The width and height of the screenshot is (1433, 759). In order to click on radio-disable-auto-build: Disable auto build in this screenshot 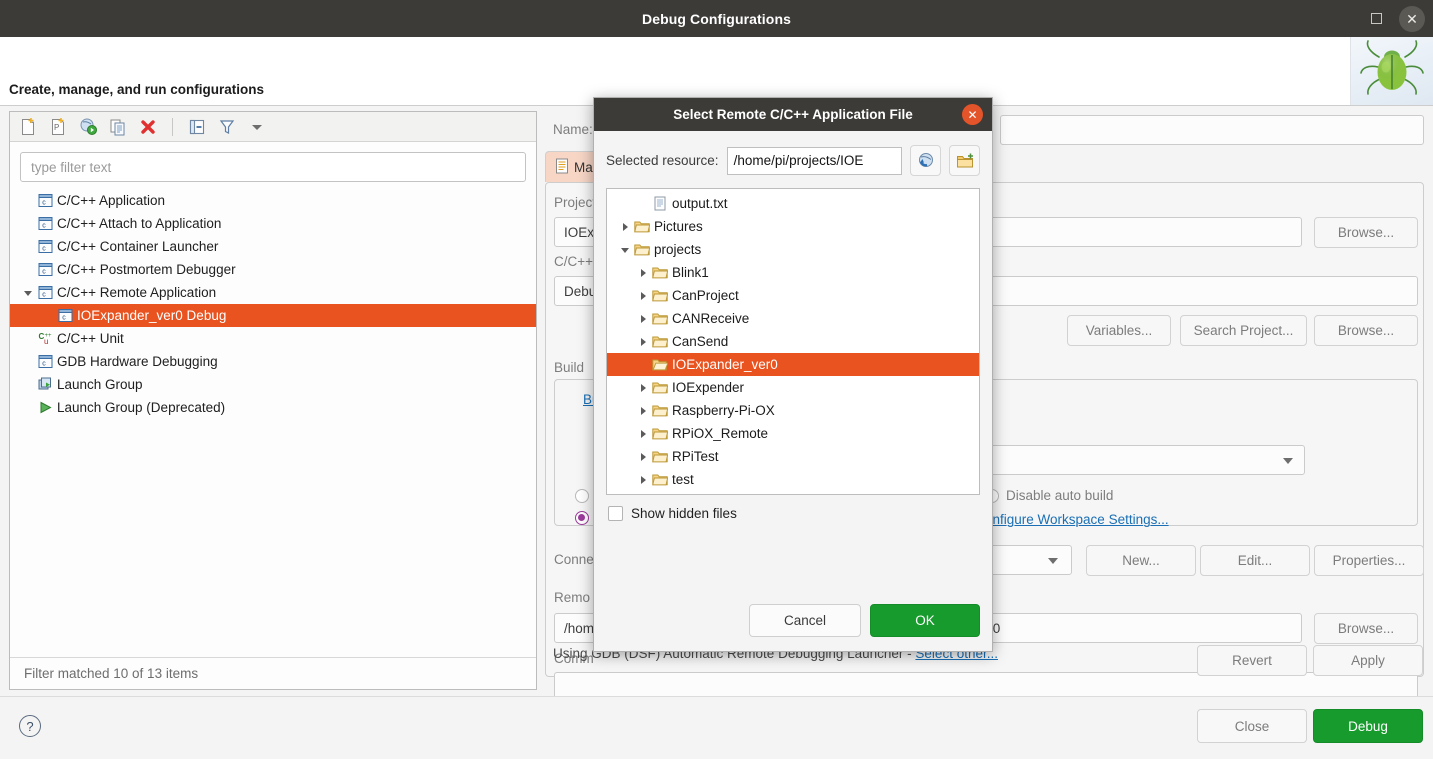, I will do `click(1049, 495)`.